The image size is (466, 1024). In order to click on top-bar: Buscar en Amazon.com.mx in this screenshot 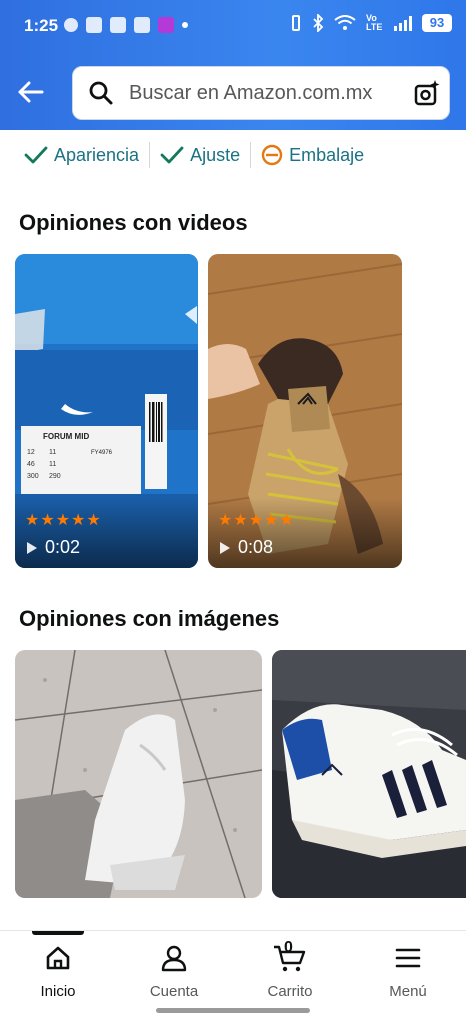, I will do `click(233, 93)`.